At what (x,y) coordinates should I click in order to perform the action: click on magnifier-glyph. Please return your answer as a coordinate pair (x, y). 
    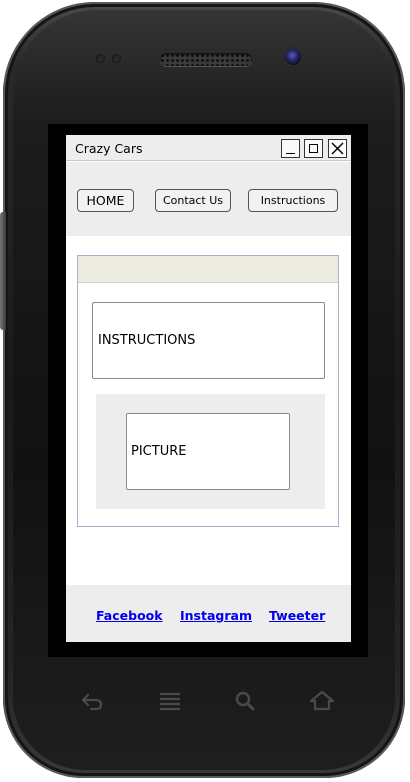
    Looking at the image, I should click on (245, 701).